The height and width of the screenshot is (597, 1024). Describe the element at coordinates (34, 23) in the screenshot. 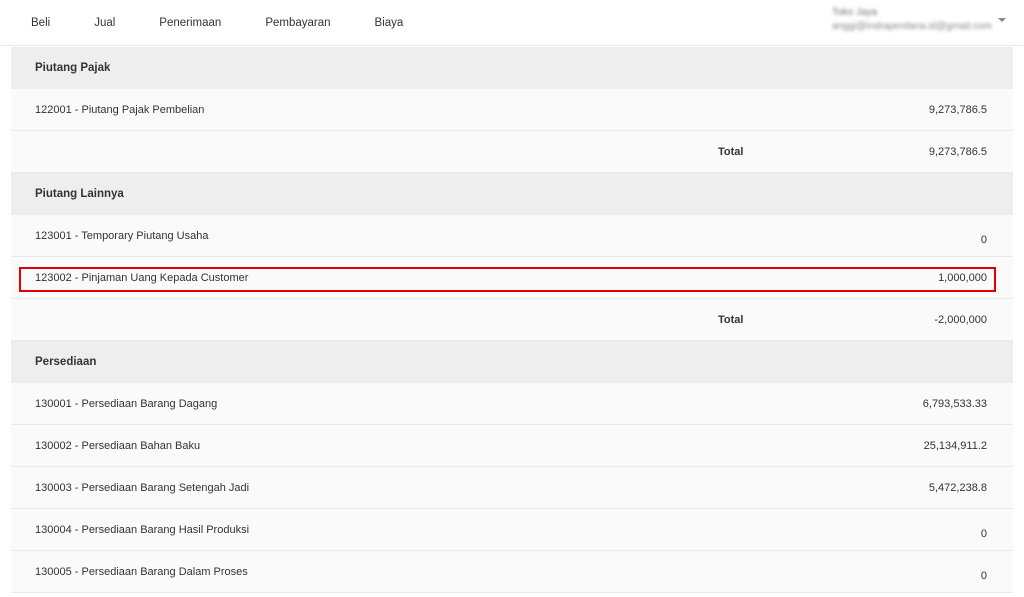

I see `nav-item-beli: Beli` at that location.